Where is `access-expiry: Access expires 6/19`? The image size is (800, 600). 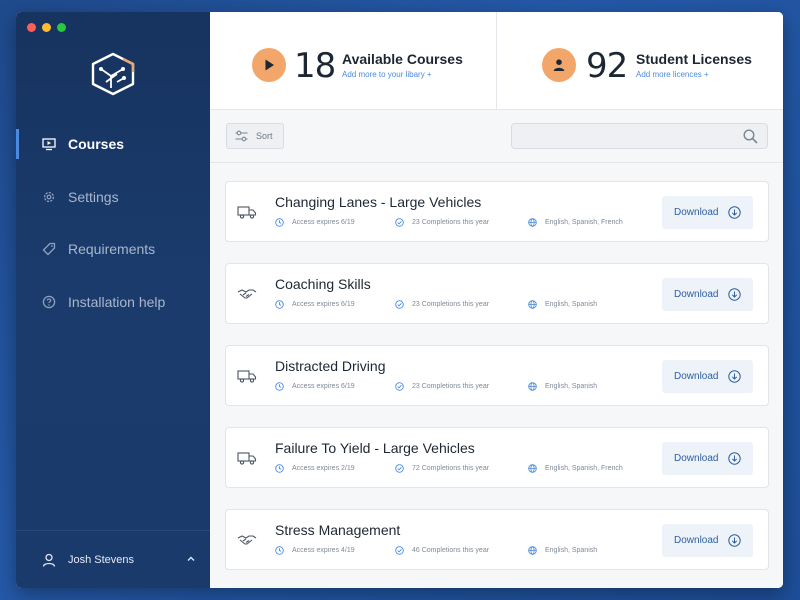
access-expiry: Access expires 6/19 is located at coordinates (315, 386).